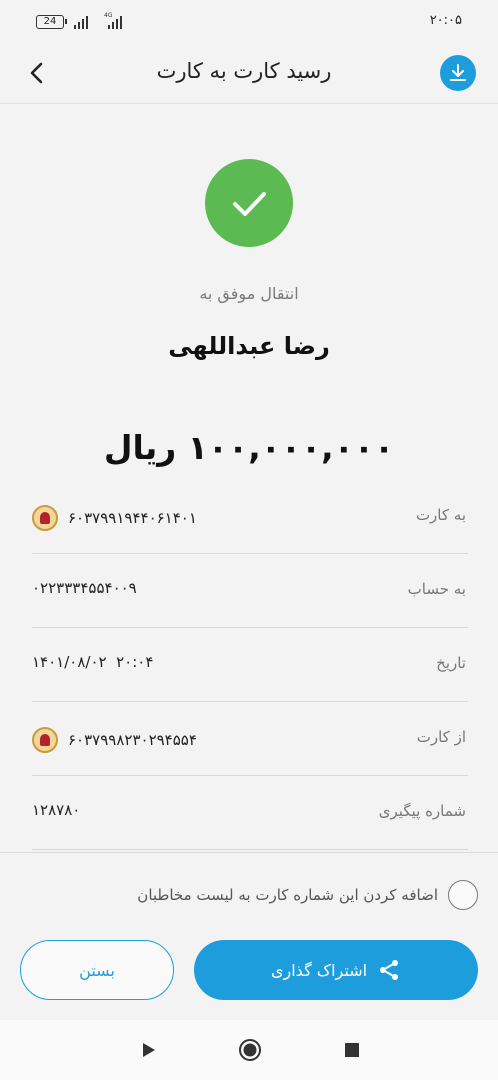  What do you see at coordinates (389, 970) in the screenshot?
I see `share-icon` at bounding box center [389, 970].